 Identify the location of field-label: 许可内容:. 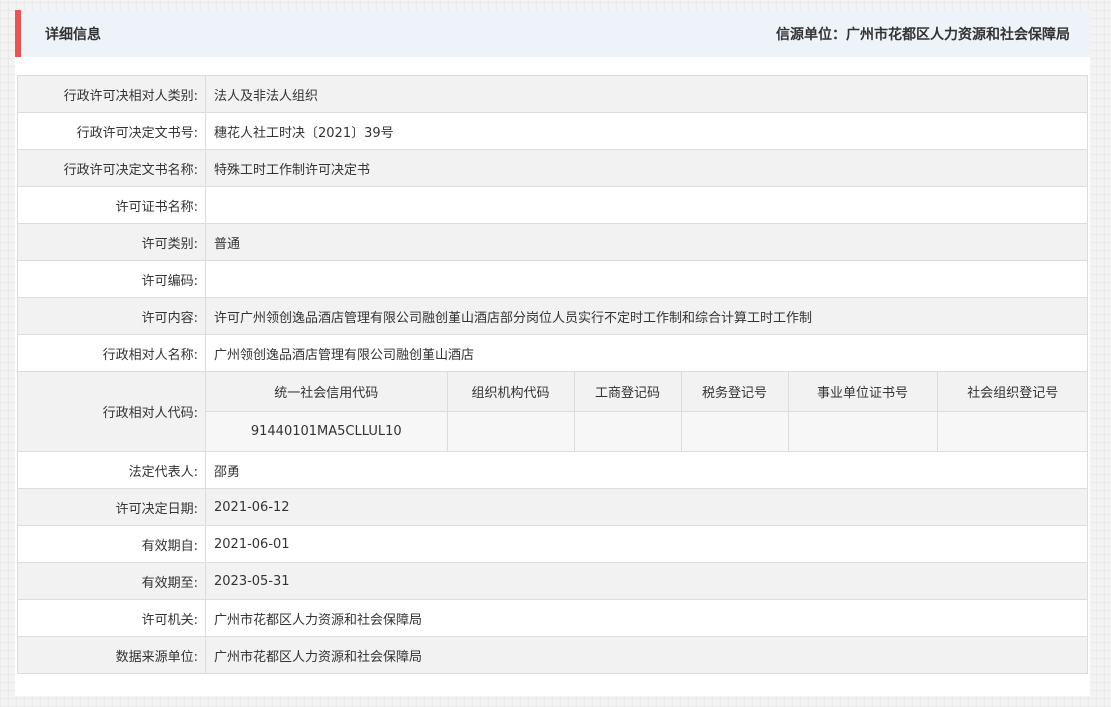
(111, 316).